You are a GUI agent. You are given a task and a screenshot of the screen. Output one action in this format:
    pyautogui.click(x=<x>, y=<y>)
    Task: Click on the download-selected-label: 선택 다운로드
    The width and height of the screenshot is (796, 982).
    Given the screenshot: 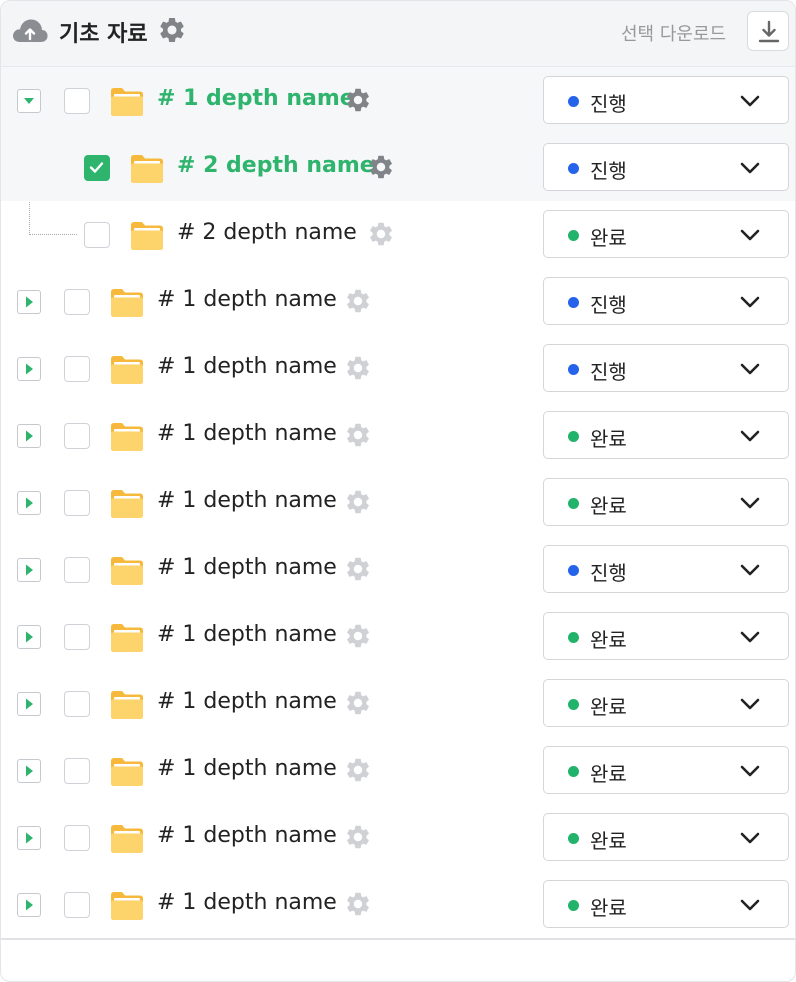 What is the action you would take?
    pyautogui.click(x=673, y=33)
    